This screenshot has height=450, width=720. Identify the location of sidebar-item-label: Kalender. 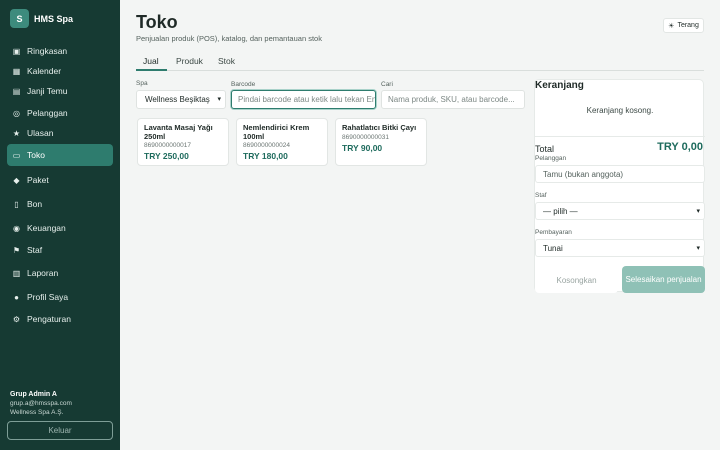
(44, 71).